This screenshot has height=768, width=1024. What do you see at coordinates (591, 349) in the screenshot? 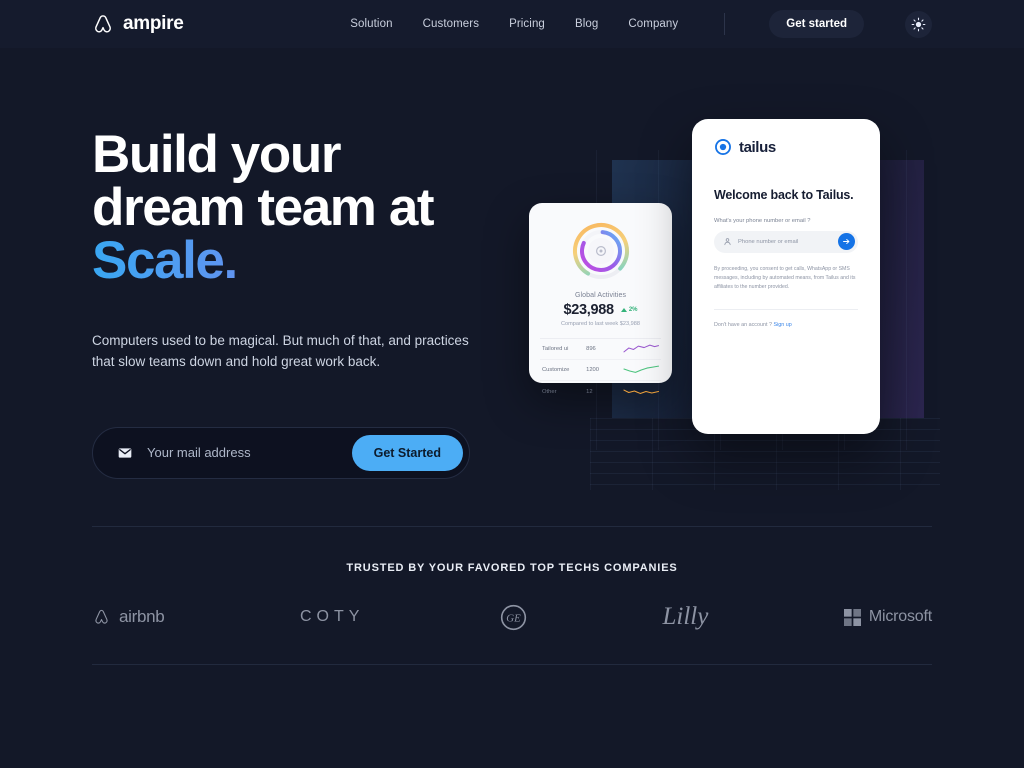
I see `metric-value: 896` at bounding box center [591, 349].